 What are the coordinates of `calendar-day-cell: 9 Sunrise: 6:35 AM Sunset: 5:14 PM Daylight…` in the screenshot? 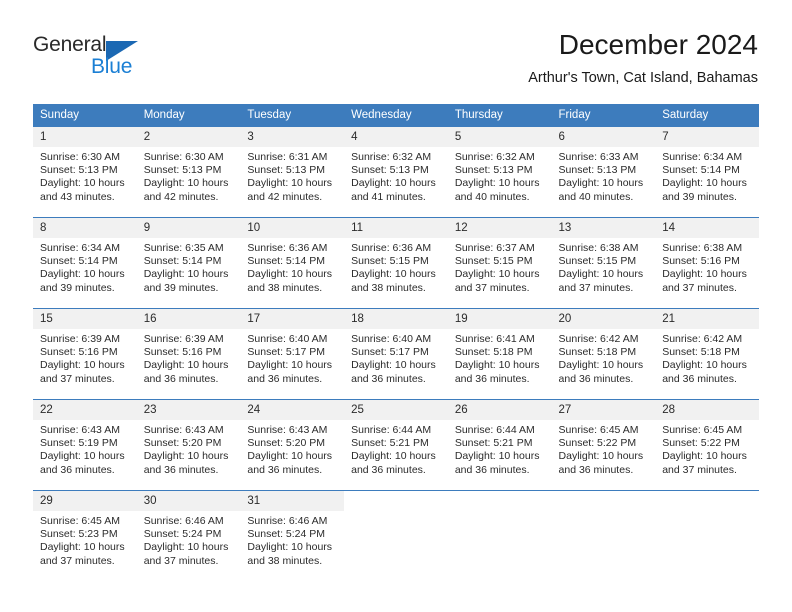 It's located at (188, 263).